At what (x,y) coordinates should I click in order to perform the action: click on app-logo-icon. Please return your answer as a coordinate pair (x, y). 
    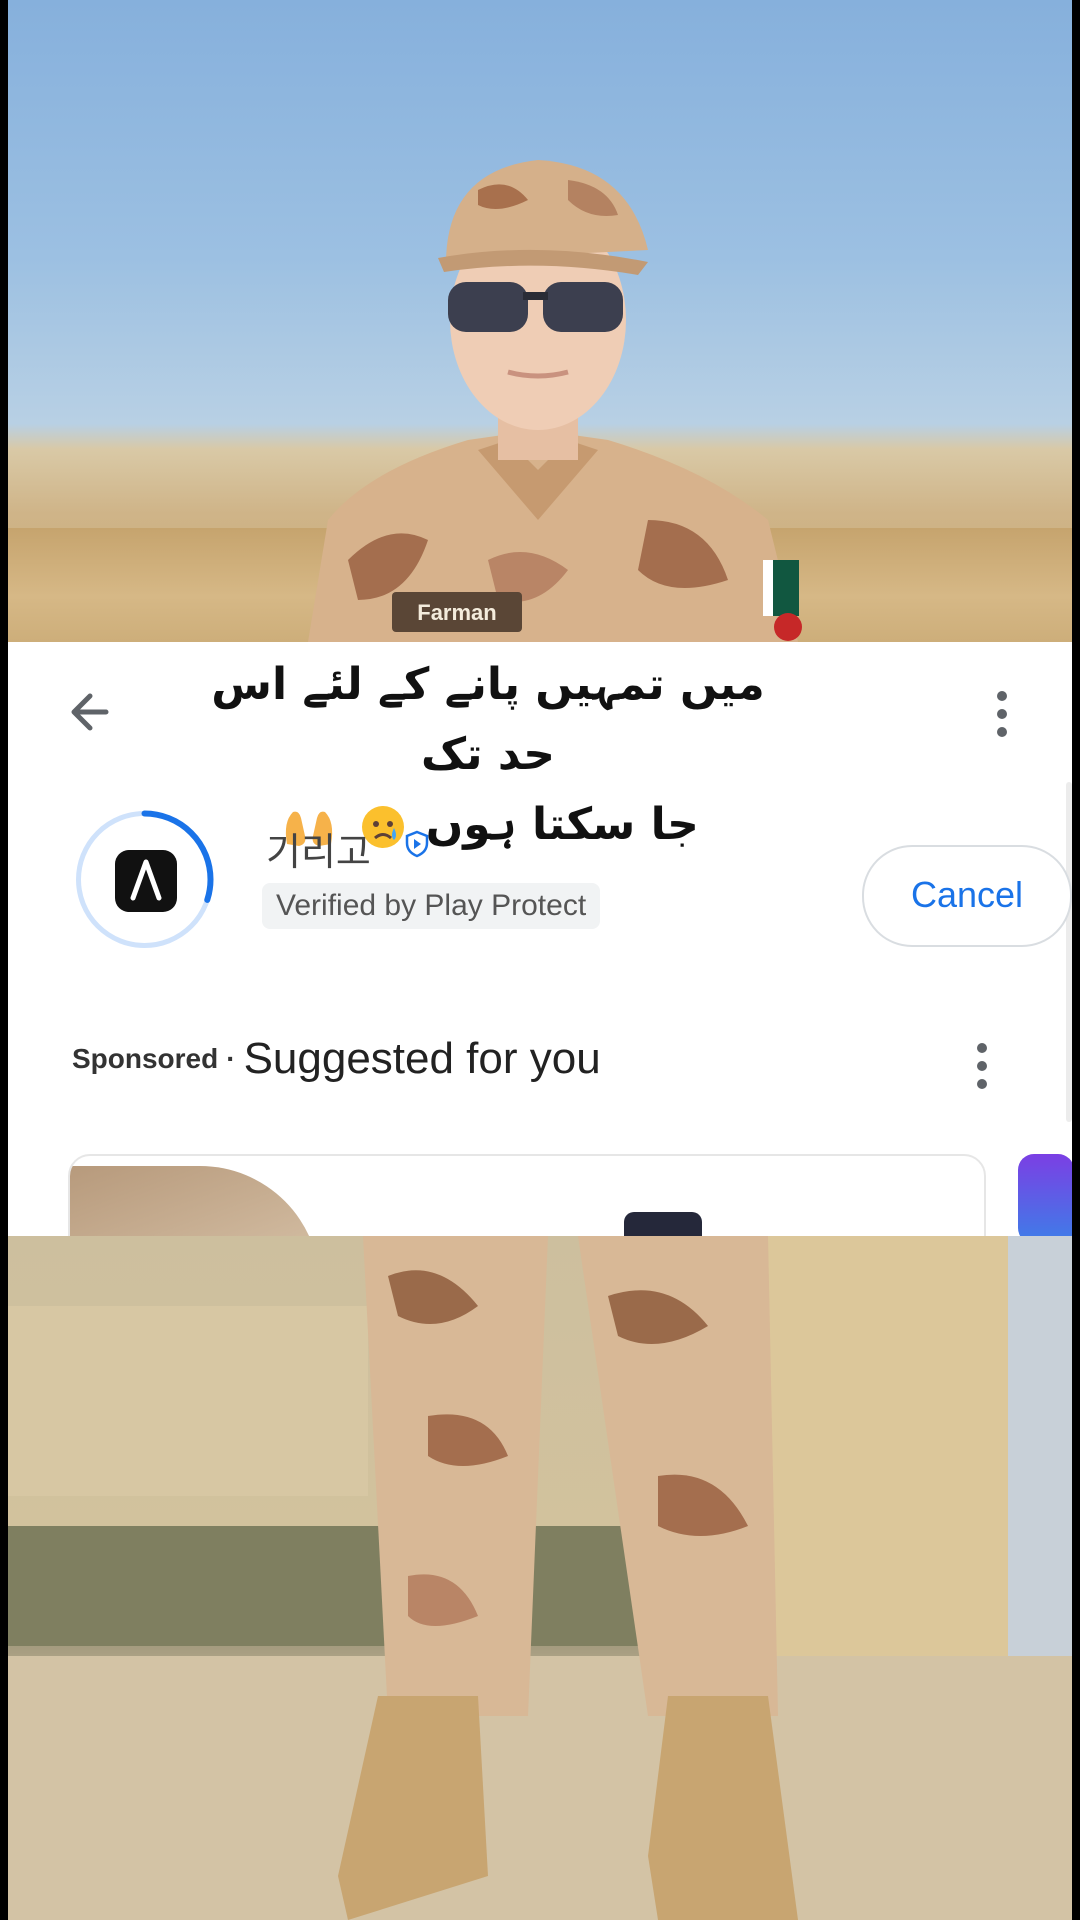
    Looking at the image, I should click on (146, 880).